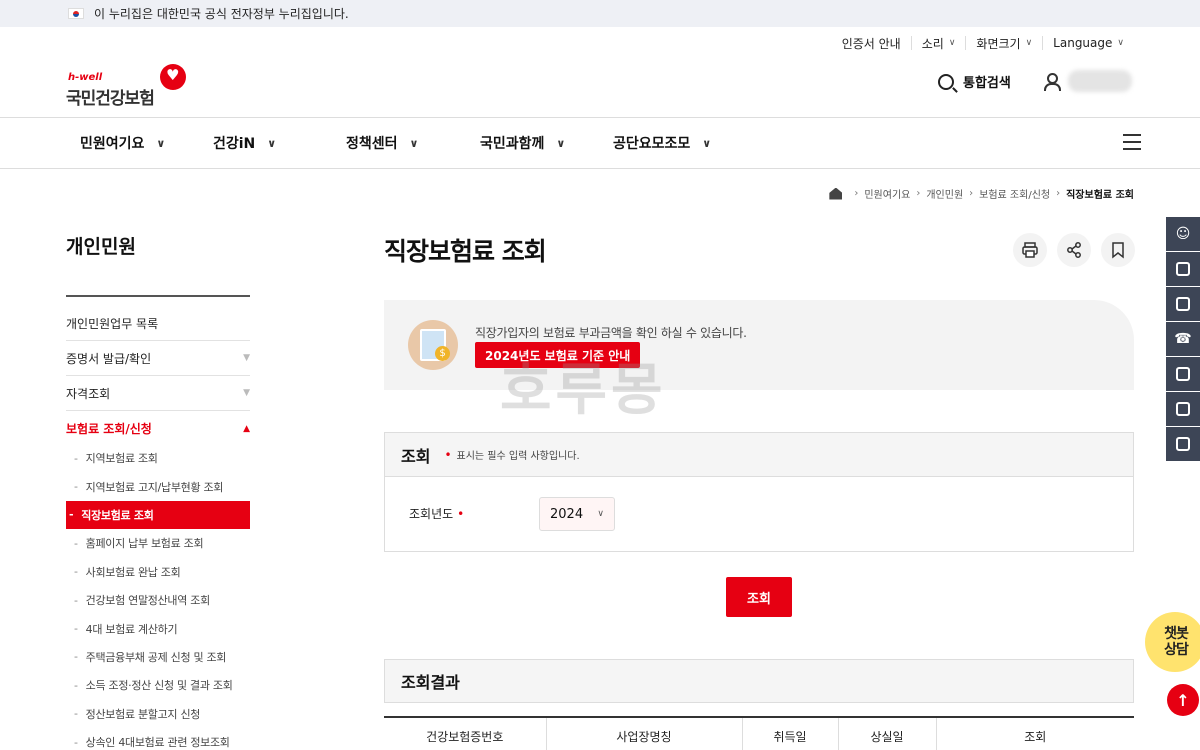  What do you see at coordinates (1035, 737) in the screenshot?
I see `column-header: 조회` at bounding box center [1035, 737].